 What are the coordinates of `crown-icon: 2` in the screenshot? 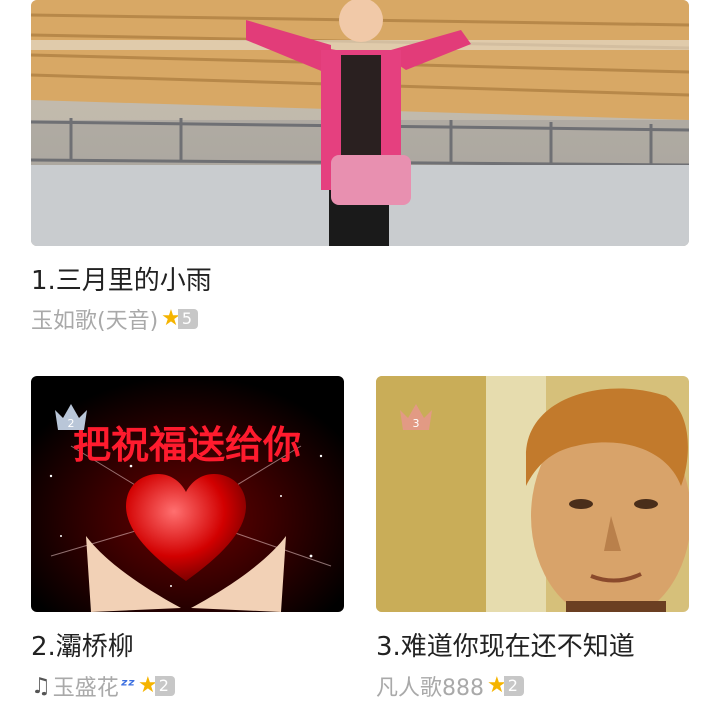 It's located at (71, 417).